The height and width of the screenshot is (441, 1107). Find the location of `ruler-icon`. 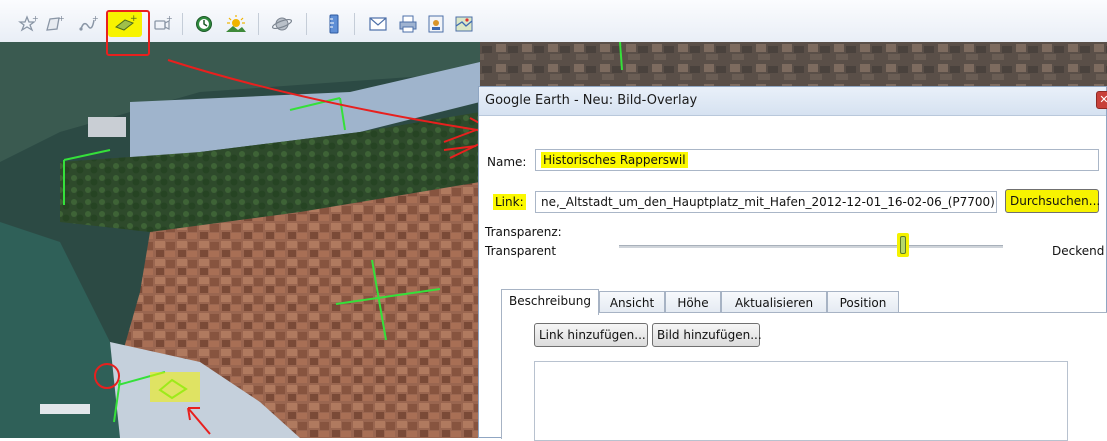

ruler-icon is located at coordinates (334, 24).